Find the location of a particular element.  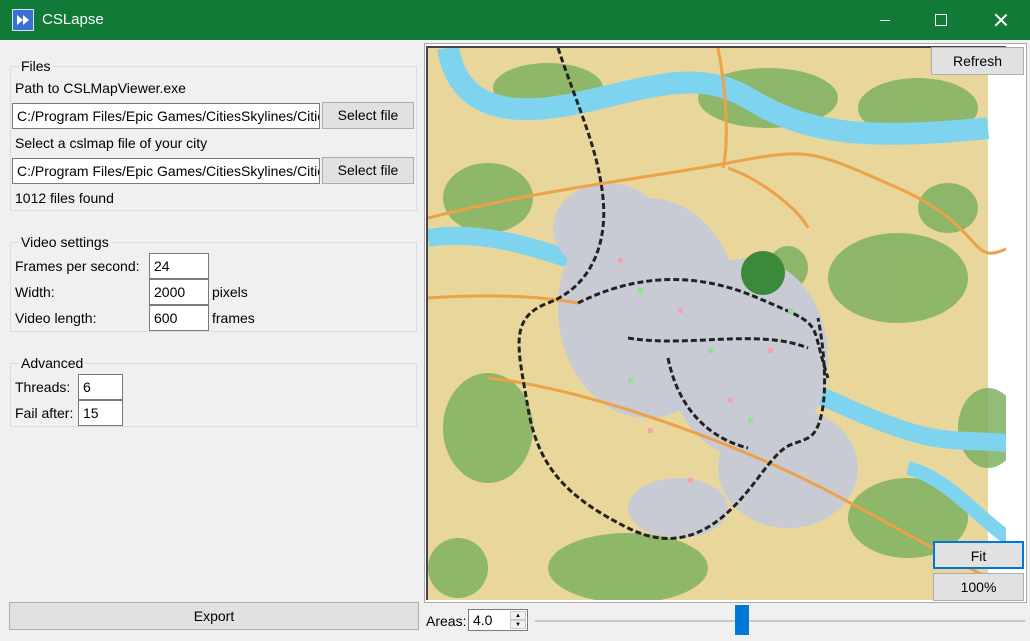

close-icon is located at coordinates (1001, 20).